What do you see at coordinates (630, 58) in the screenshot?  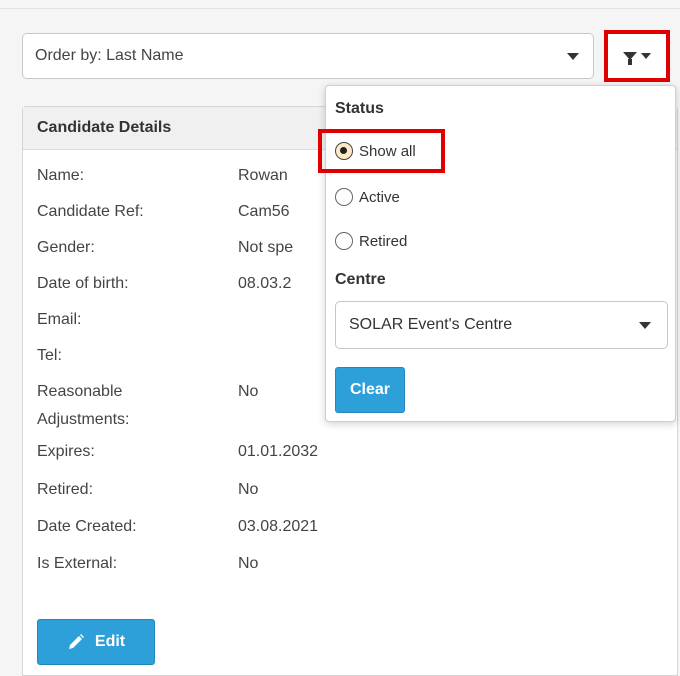 I see `funnel-icon` at bounding box center [630, 58].